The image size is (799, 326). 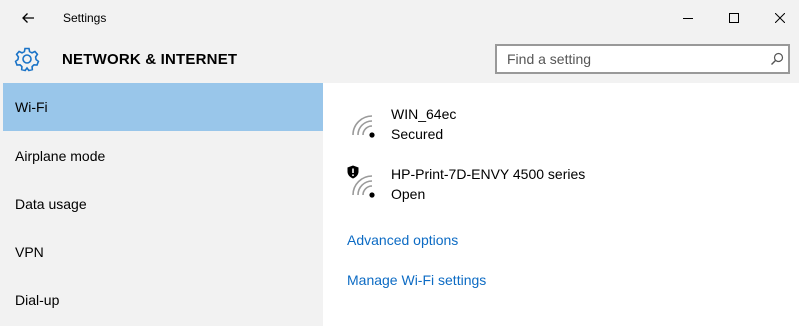 What do you see at coordinates (632, 59) in the screenshot?
I see `search-input` at bounding box center [632, 59].